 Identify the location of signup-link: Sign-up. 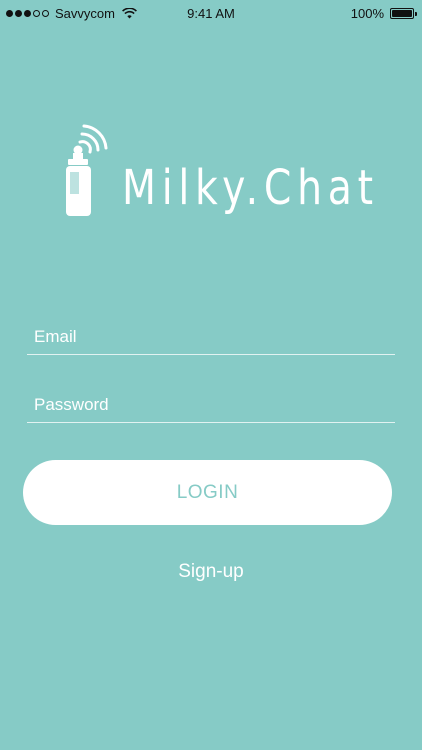
(211, 572).